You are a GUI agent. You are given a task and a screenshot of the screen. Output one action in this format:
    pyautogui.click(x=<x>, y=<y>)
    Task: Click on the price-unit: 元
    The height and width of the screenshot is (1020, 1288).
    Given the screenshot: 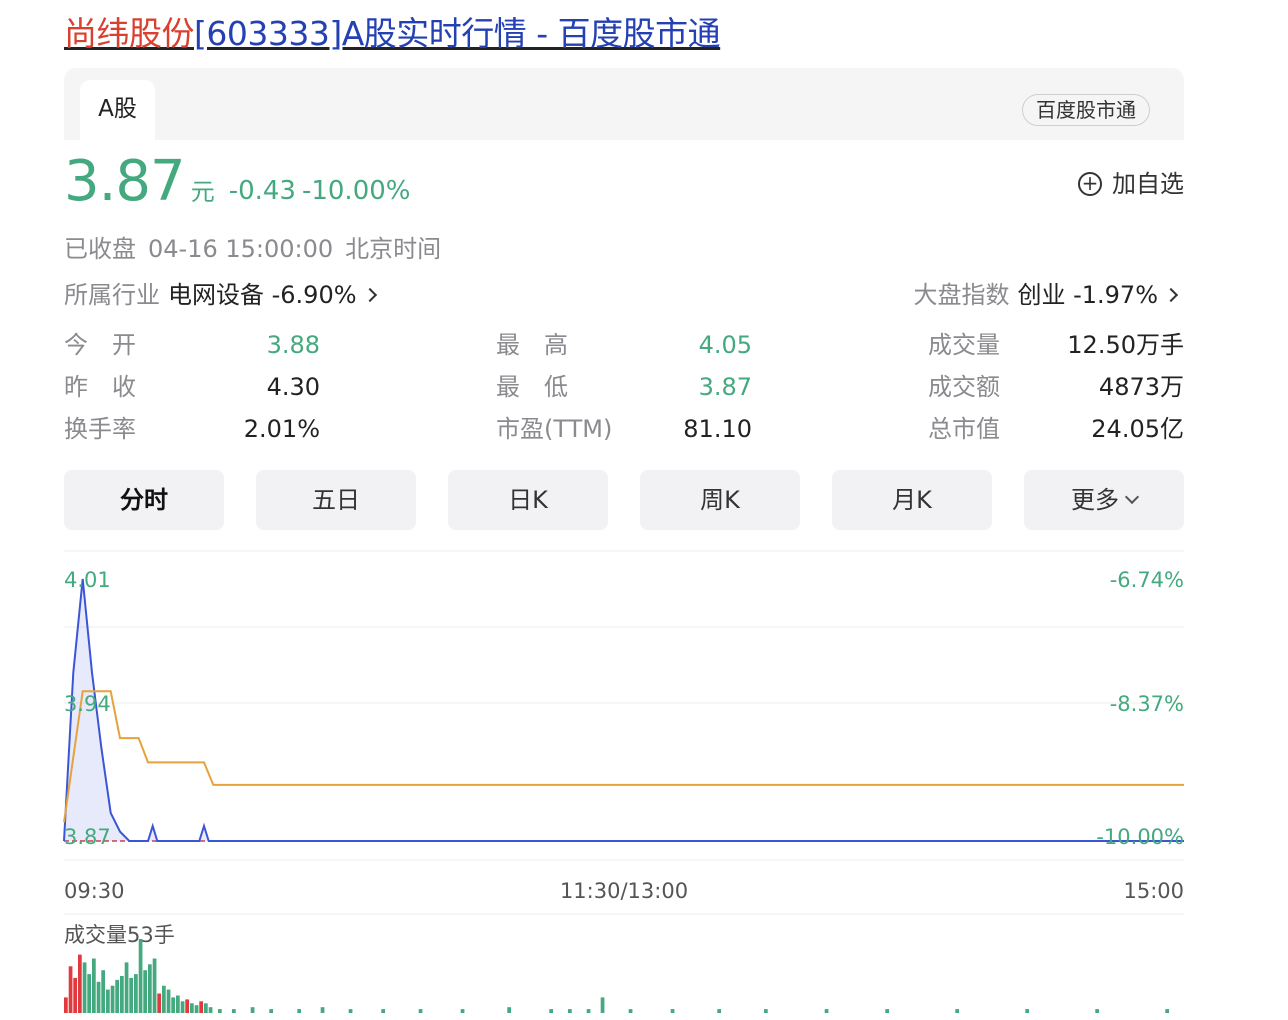 What is the action you would take?
    pyautogui.click(x=202, y=192)
    